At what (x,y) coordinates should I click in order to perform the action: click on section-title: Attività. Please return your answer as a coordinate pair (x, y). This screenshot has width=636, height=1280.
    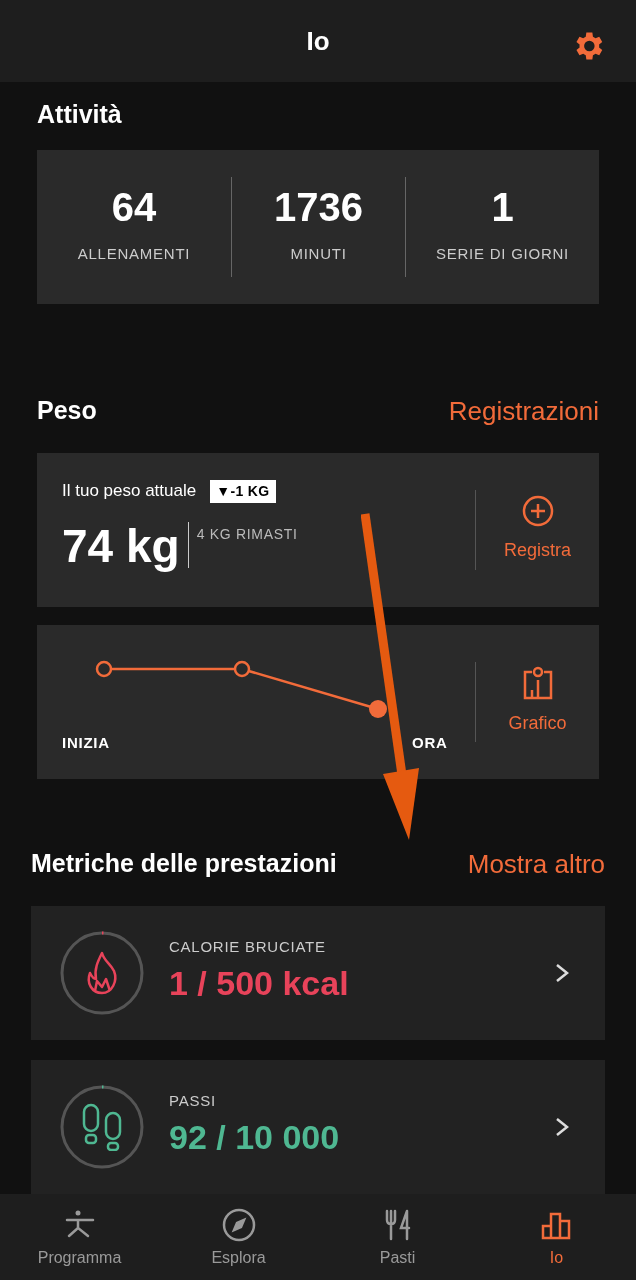
    Looking at the image, I should click on (80, 114).